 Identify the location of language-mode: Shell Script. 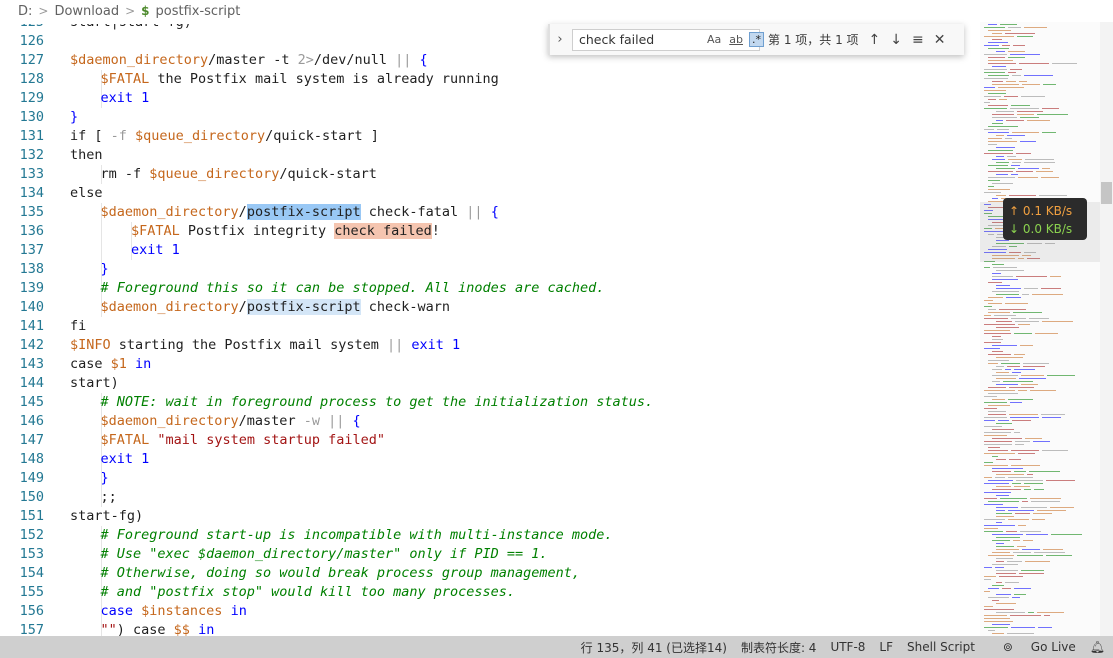
(941, 647).